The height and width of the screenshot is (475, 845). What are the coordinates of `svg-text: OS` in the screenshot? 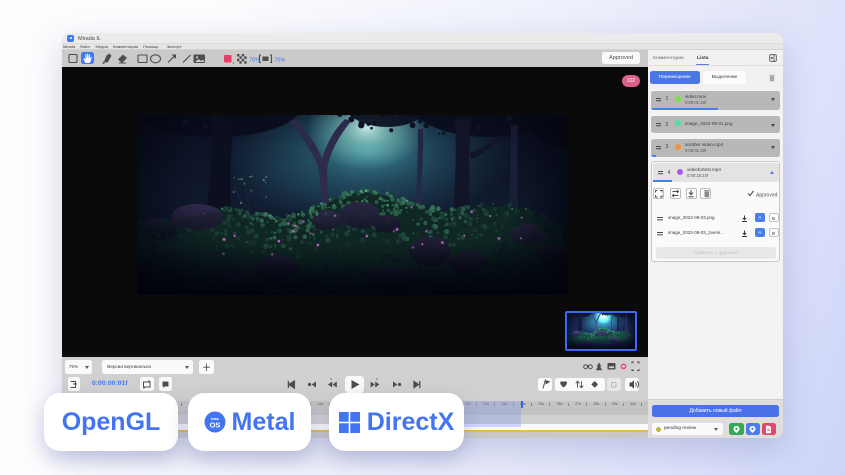 It's located at (214, 425).